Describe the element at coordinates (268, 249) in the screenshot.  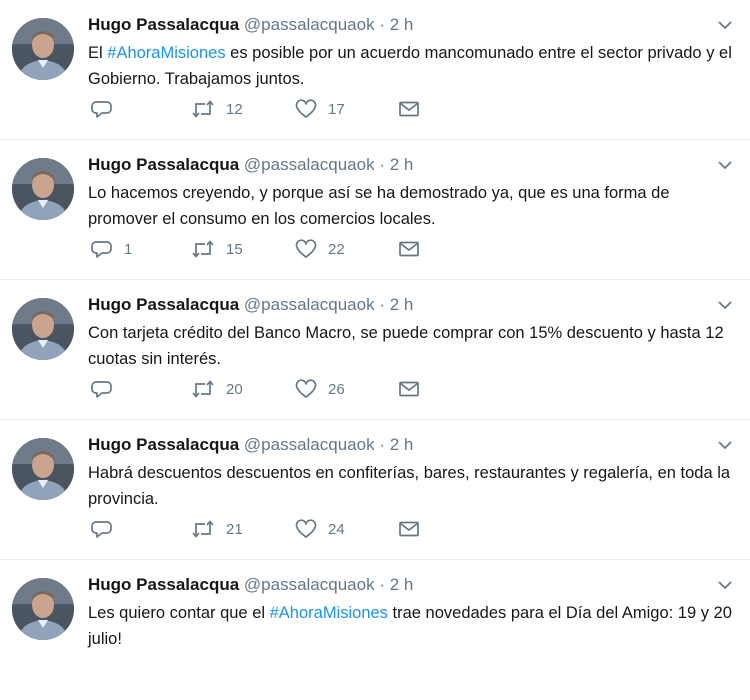
I see `tweet-actions: 1 15 22` at that location.